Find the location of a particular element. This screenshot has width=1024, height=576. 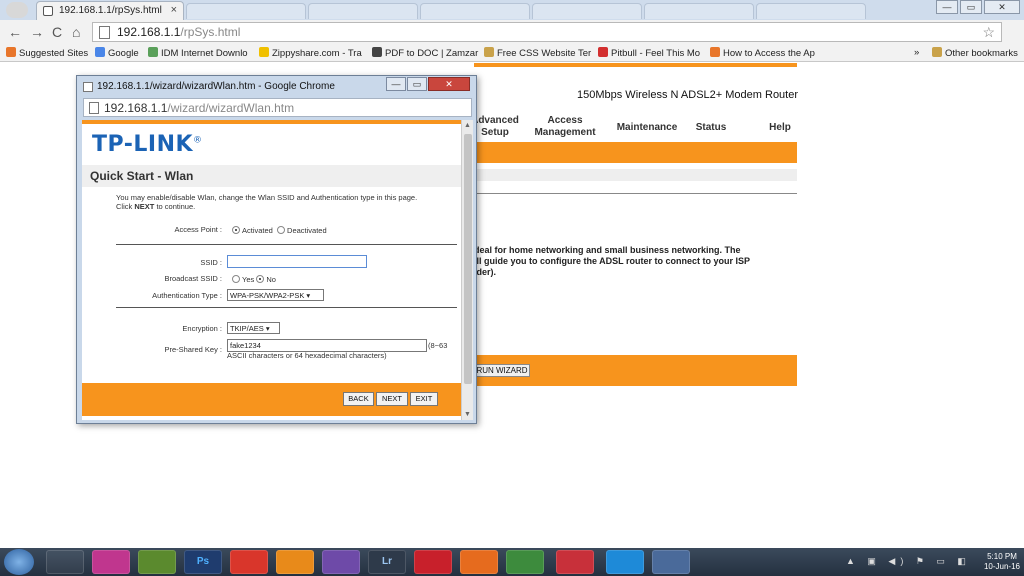

ssid-input is located at coordinates (297, 261).